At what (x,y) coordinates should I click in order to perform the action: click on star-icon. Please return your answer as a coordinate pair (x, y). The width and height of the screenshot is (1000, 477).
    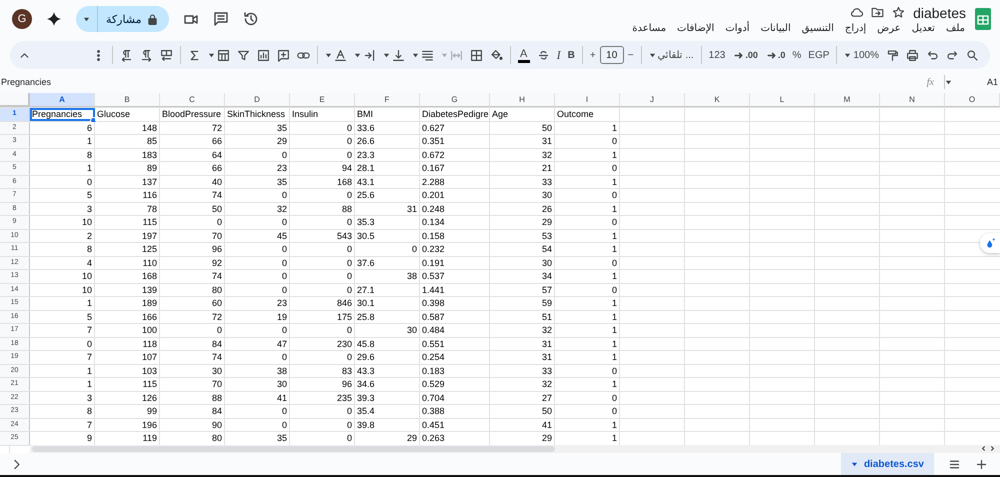
    Looking at the image, I should click on (899, 12).